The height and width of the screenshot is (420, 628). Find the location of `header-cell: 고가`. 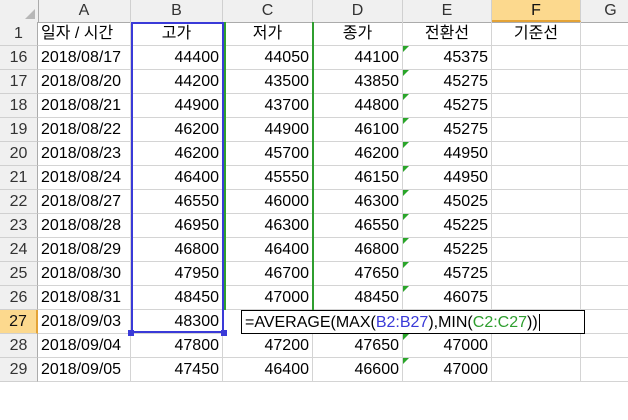

header-cell: 고가 is located at coordinates (177, 34).